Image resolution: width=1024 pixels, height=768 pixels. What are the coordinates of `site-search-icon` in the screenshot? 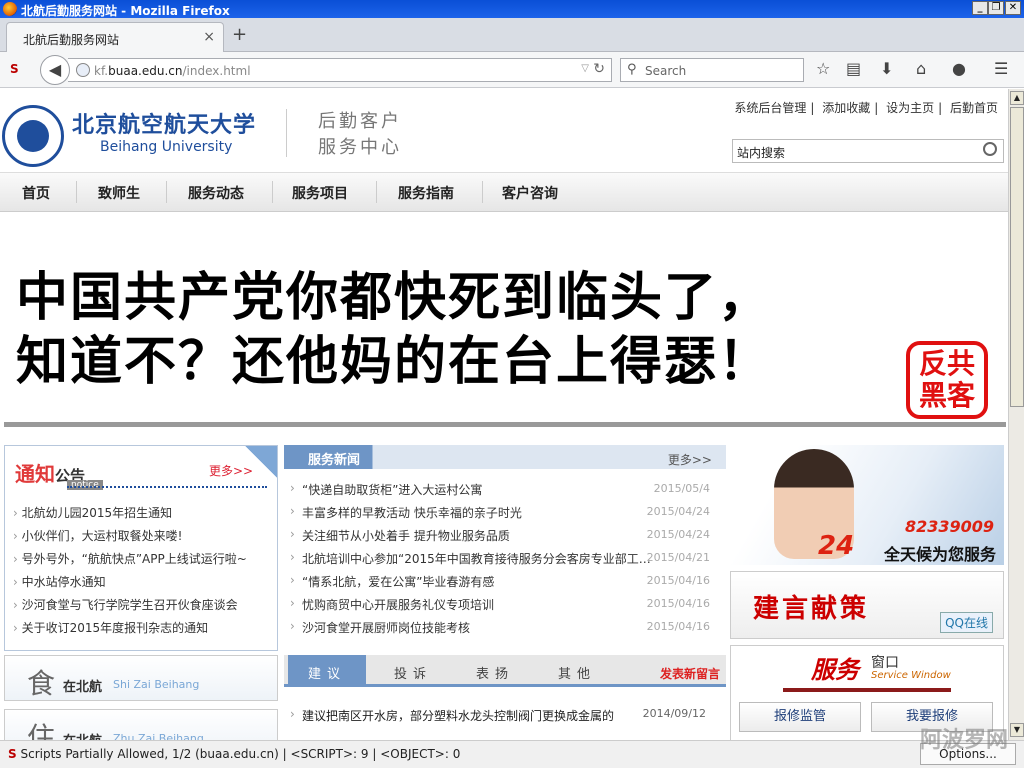 It's located at (990, 149).